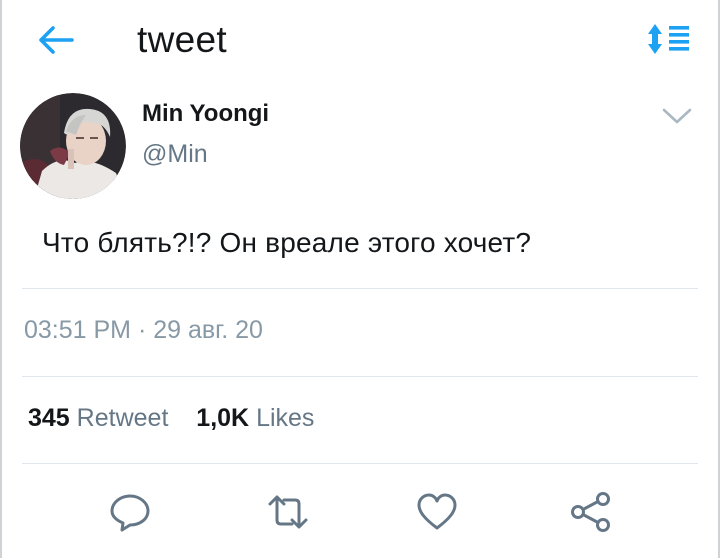 The height and width of the screenshot is (558, 720). I want to click on tweet-actions, so click(360, 512).